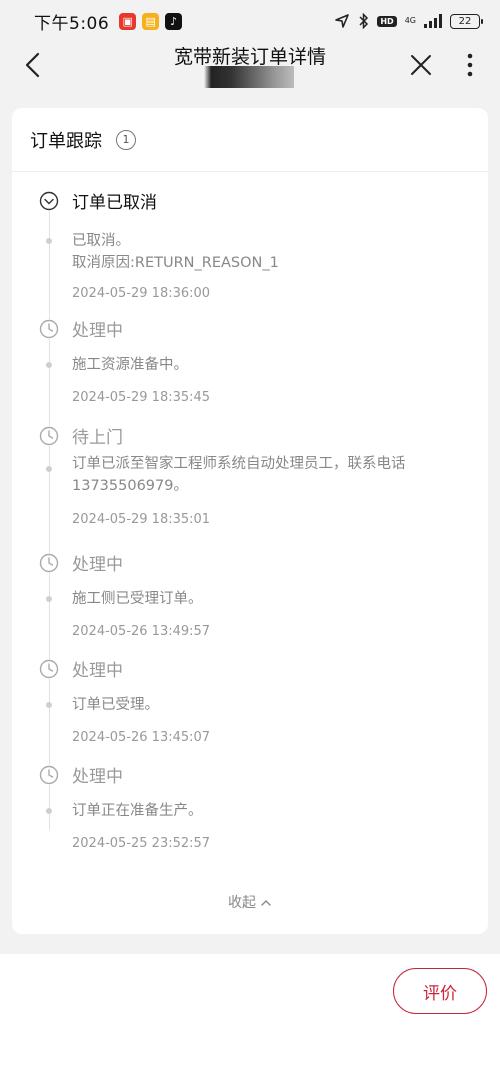  What do you see at coordinates (175, 263) in the screenshot?
I see `timeline-desc-reason: 取消原因:RETURN_REASON_1` at bounding box center [175, 263].